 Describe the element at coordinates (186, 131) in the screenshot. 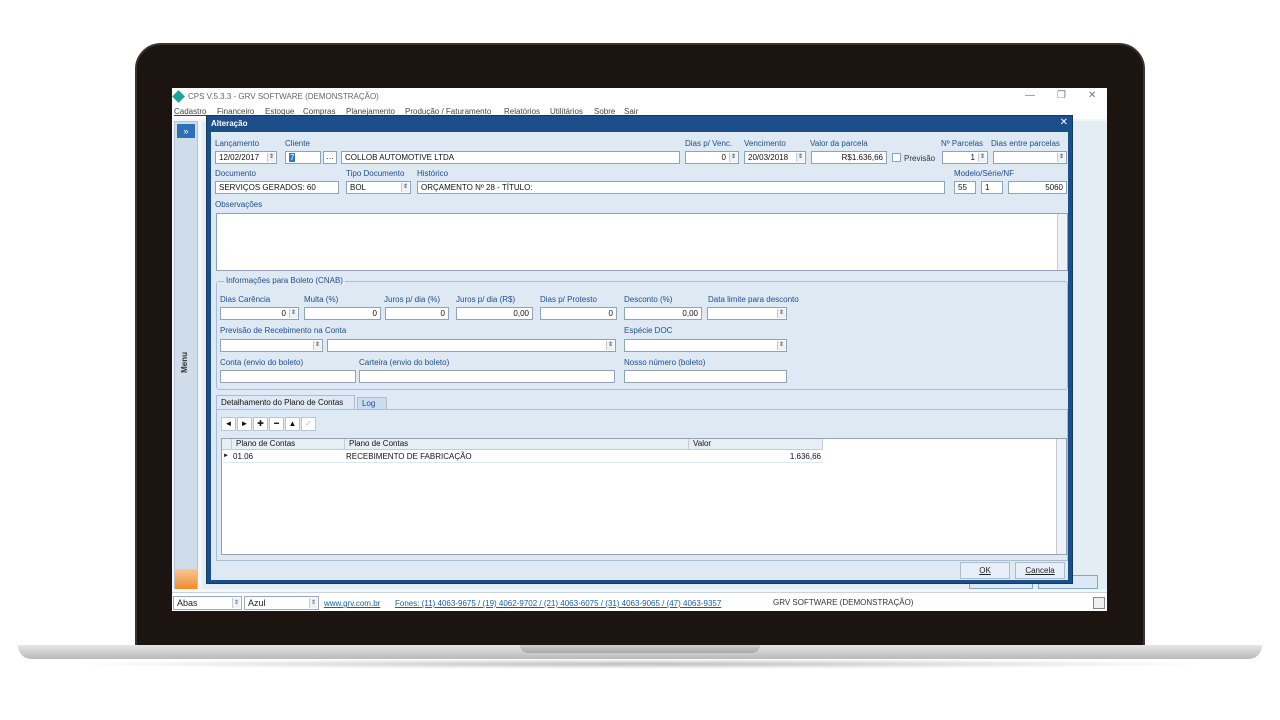

I see `side-menu-expand-button: »` at that location.